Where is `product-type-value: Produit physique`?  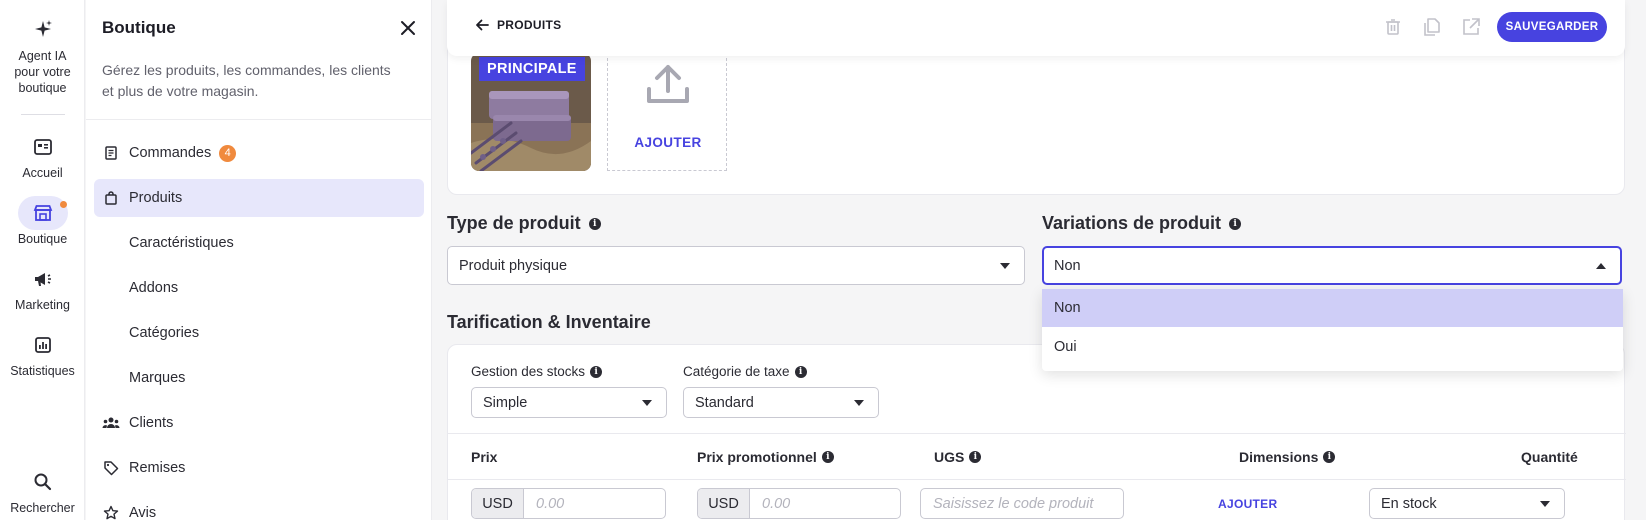 product-type-value: Produit physique is located at coordinates (513, 265).